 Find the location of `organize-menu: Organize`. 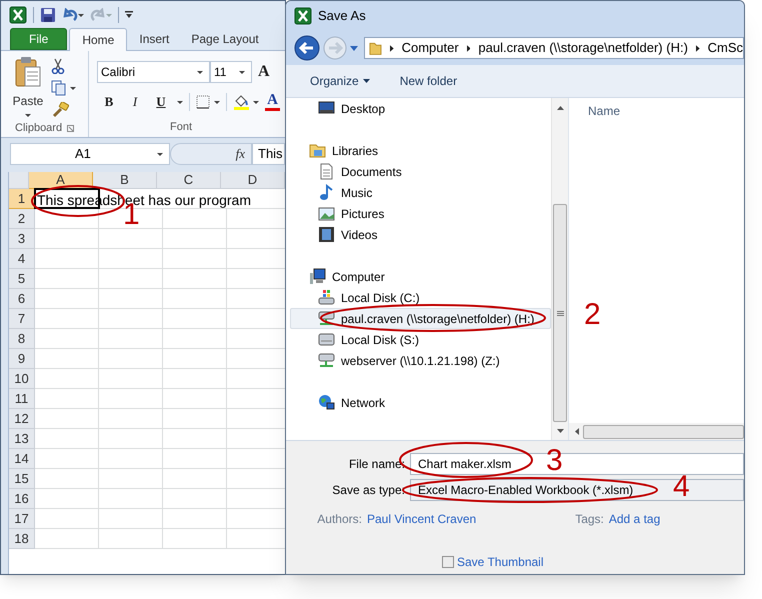

organize-menu: Organize is located at coordinates (340, 81).